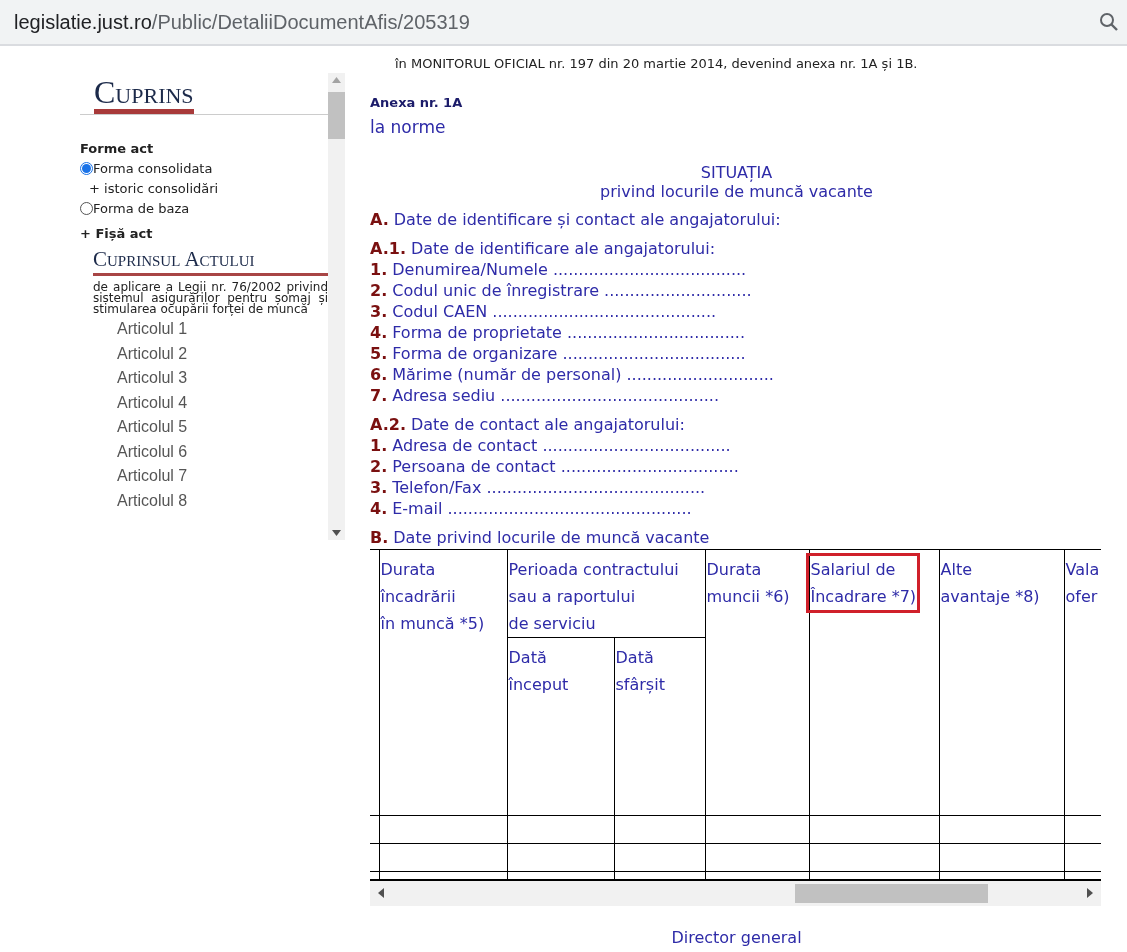  What do you see at coordinates (381, 893) in the screenshot?
I see `left-arrow-icon` at bounding box center [381, 893].